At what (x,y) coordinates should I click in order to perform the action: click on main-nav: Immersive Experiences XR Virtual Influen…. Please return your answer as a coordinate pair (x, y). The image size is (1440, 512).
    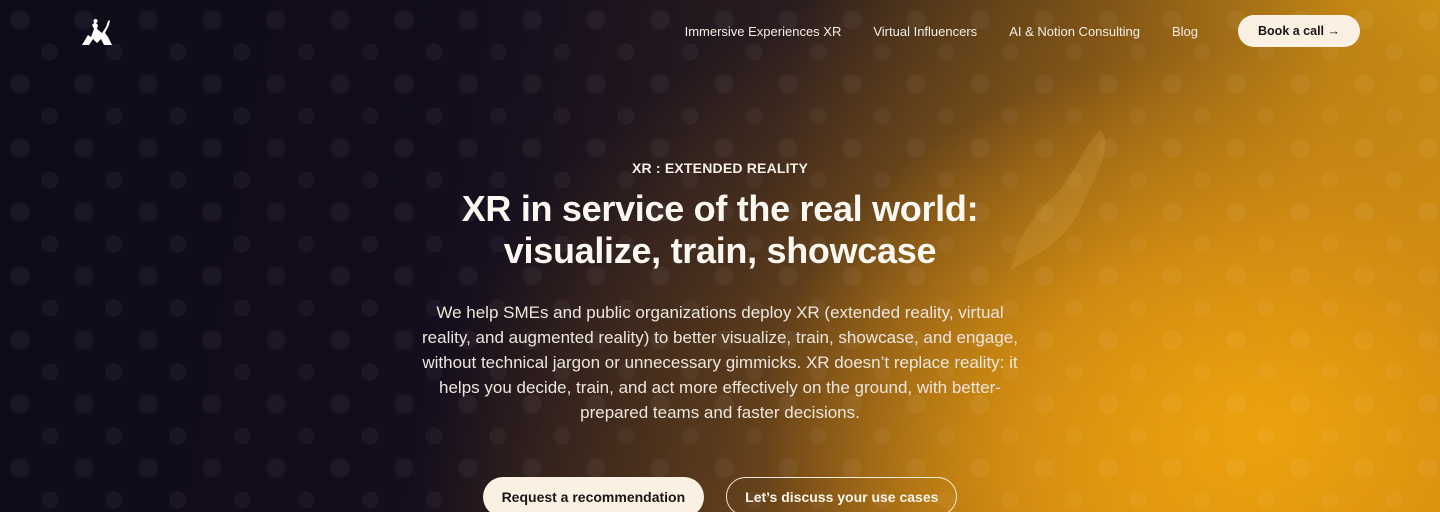
    Looking at the image, I should click on (1022, 31).